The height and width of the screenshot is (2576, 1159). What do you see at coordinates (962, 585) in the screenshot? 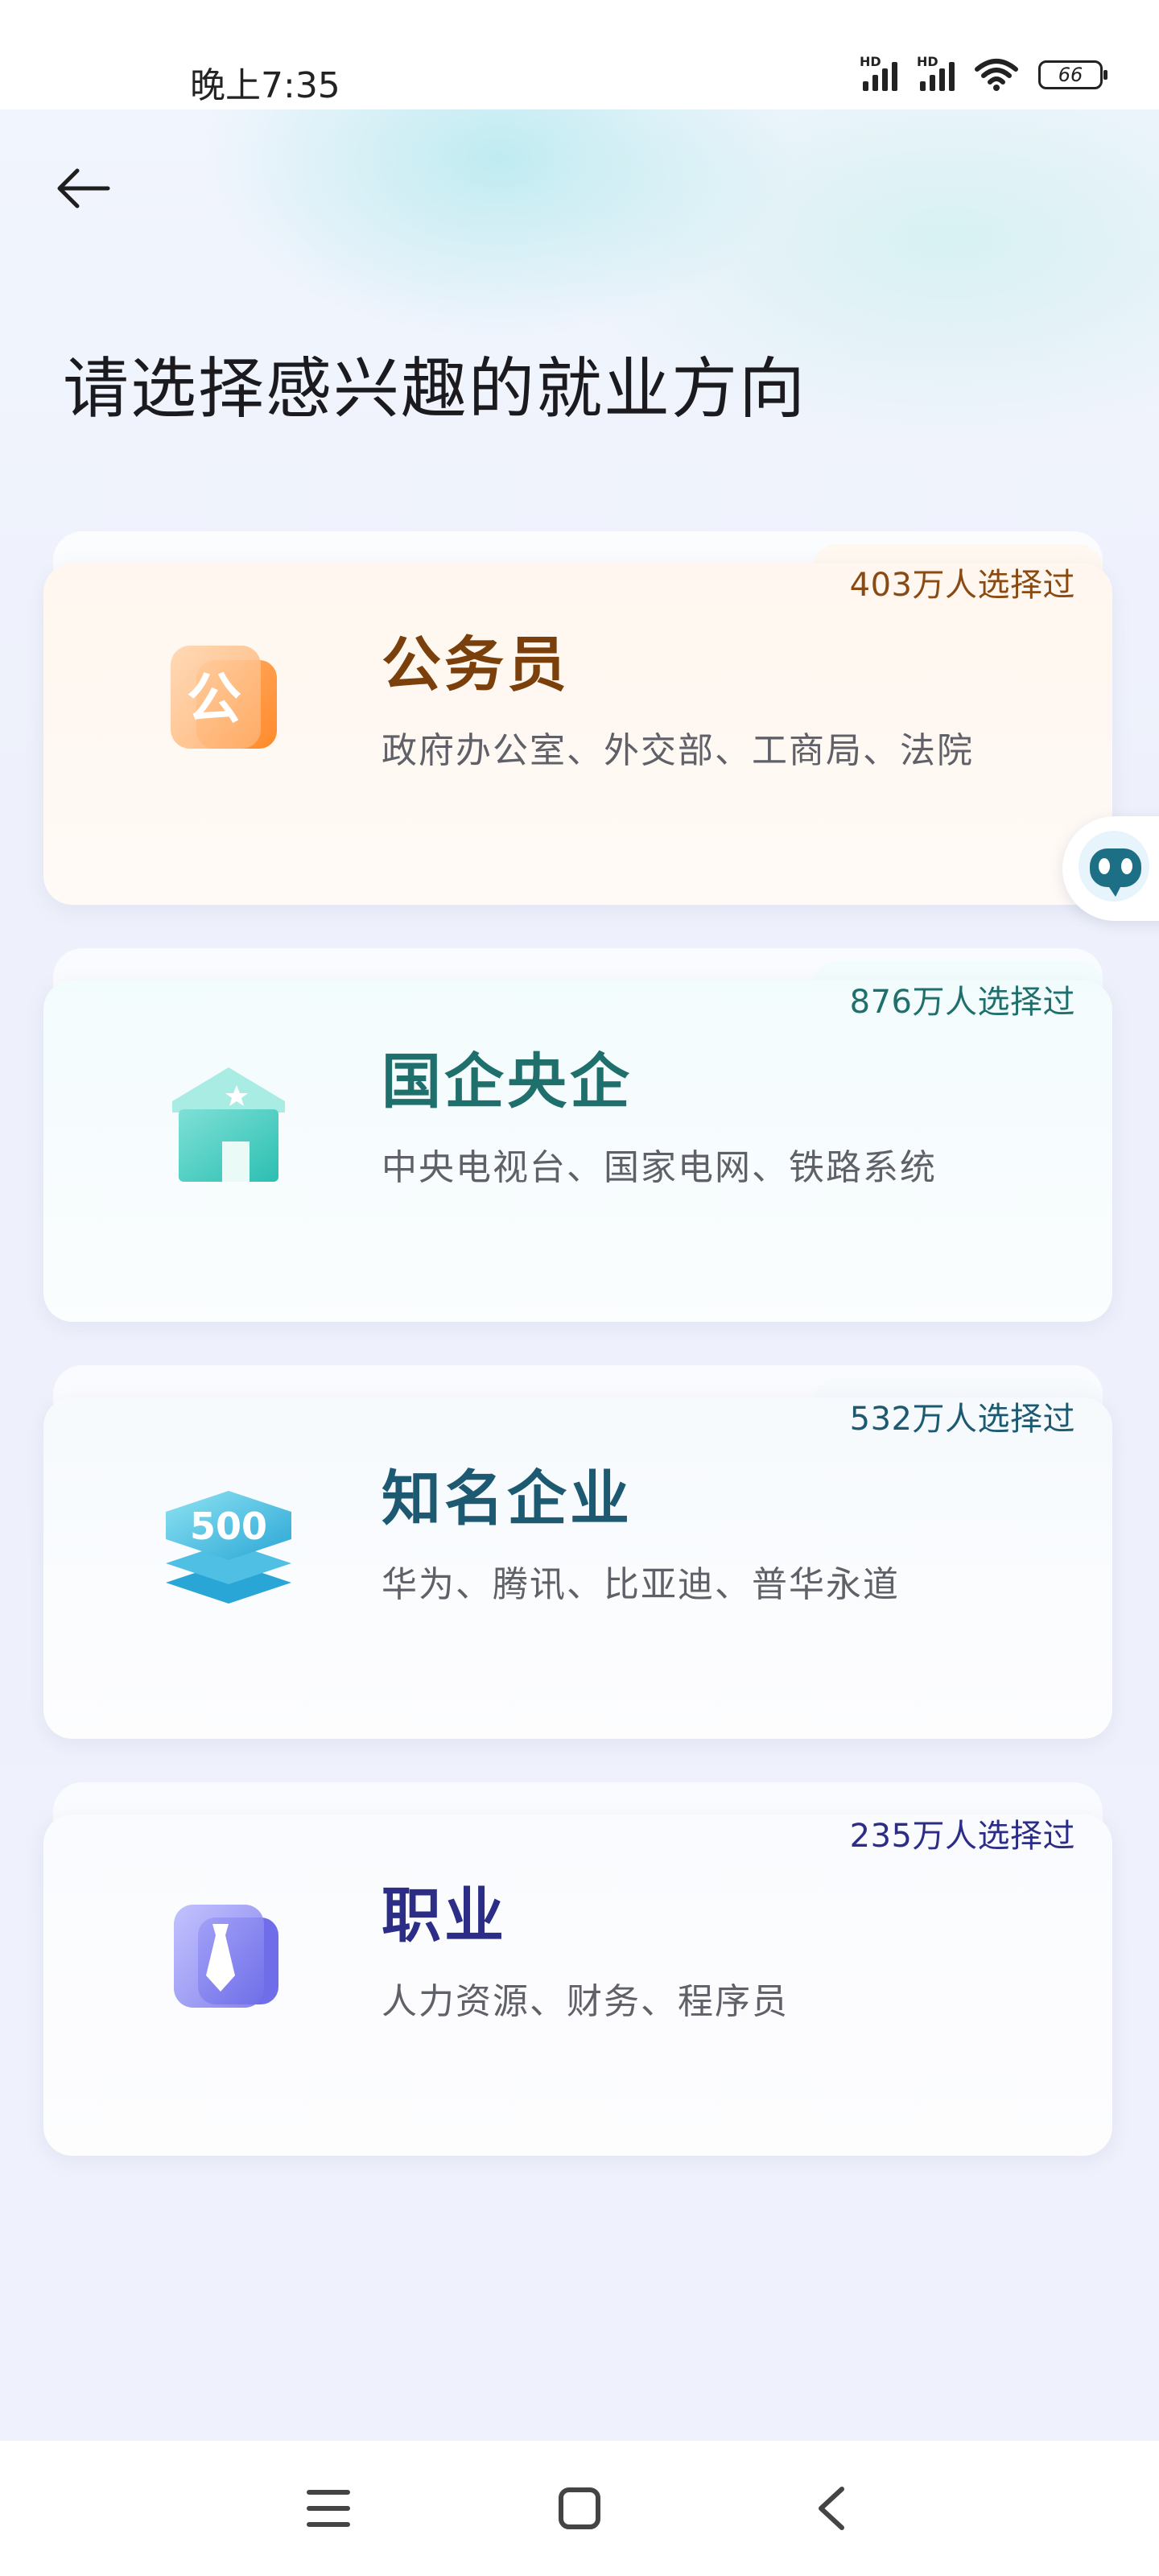
I see `popularity-badge: 403万人选择过` at bounding box center [962, 585].